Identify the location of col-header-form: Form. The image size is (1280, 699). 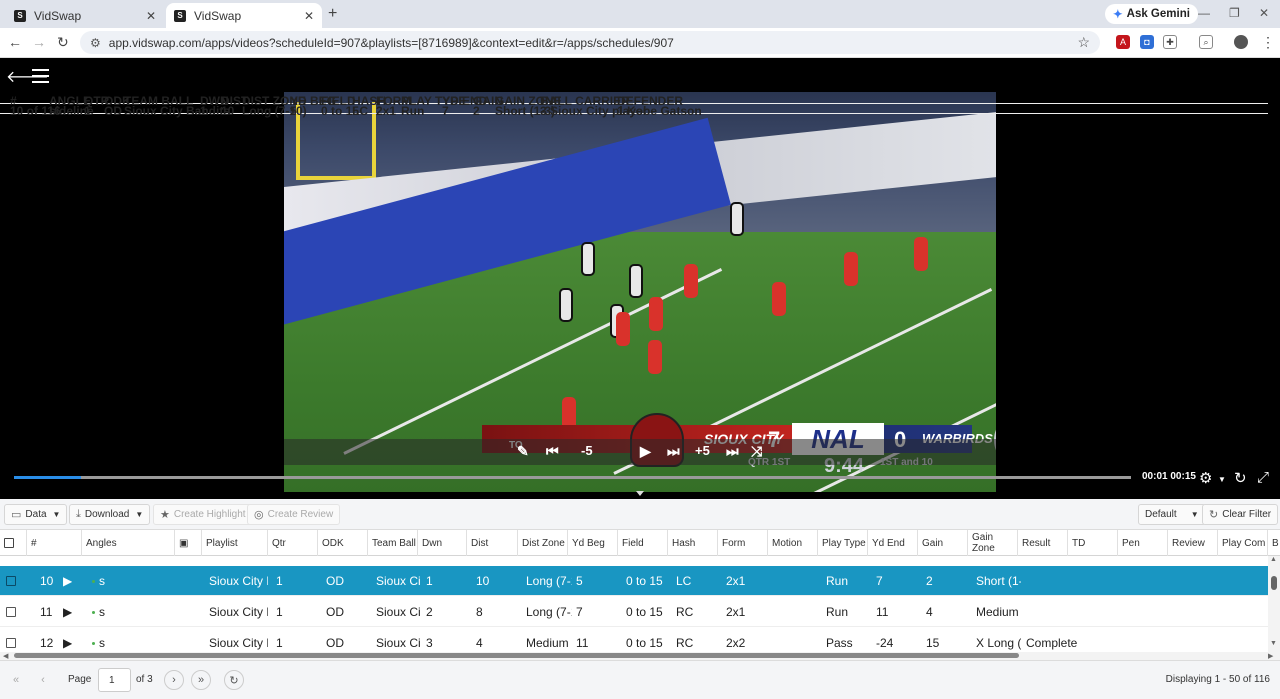
(743, 543).